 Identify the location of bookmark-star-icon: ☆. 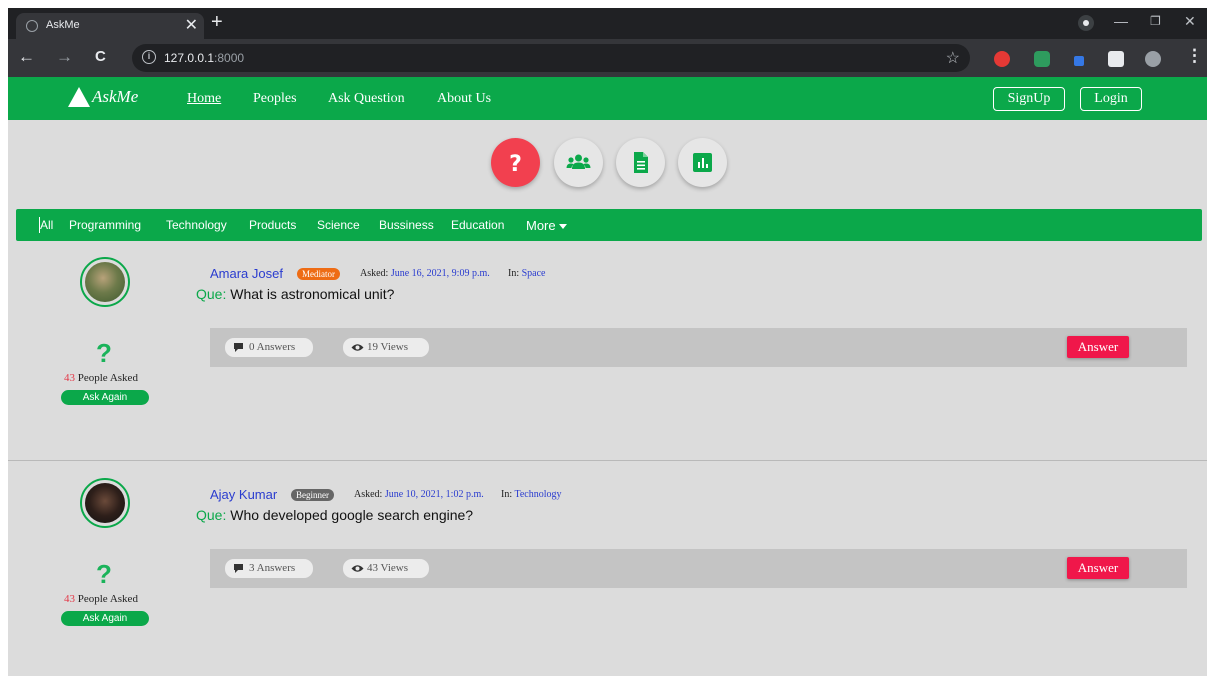
(953, 58).